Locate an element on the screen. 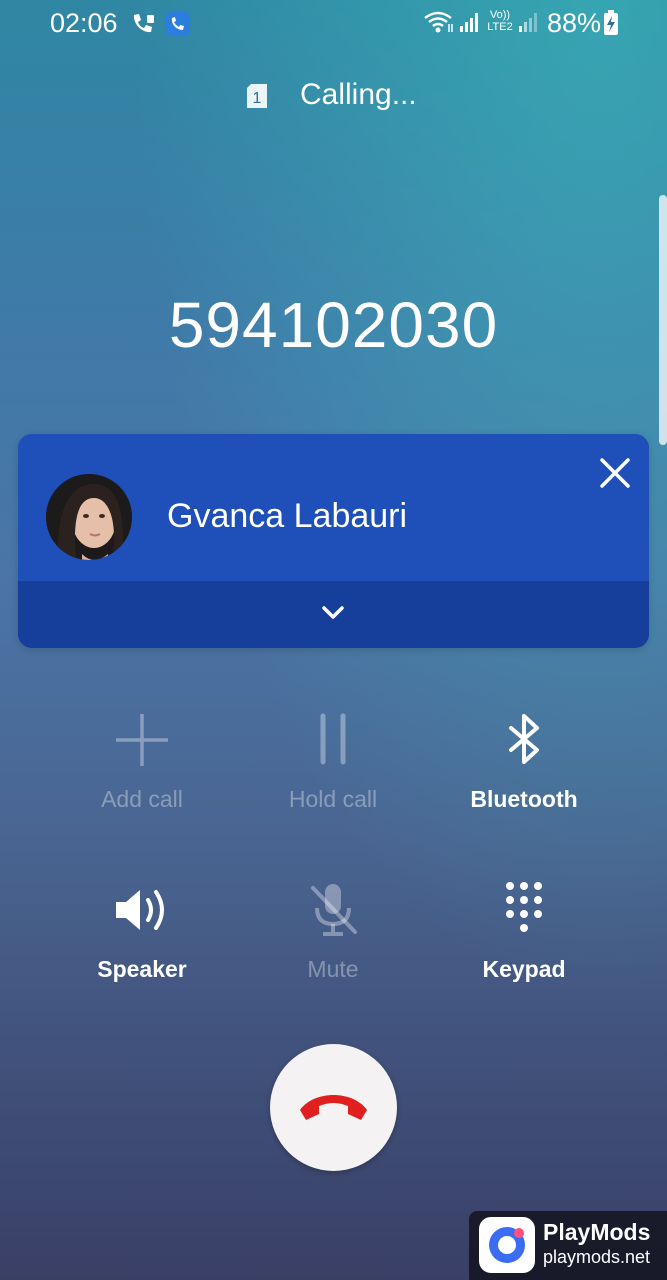 The height and width of the screenshot is (1280, 667). wifi-call-icon is located at coordinates (178, 24).